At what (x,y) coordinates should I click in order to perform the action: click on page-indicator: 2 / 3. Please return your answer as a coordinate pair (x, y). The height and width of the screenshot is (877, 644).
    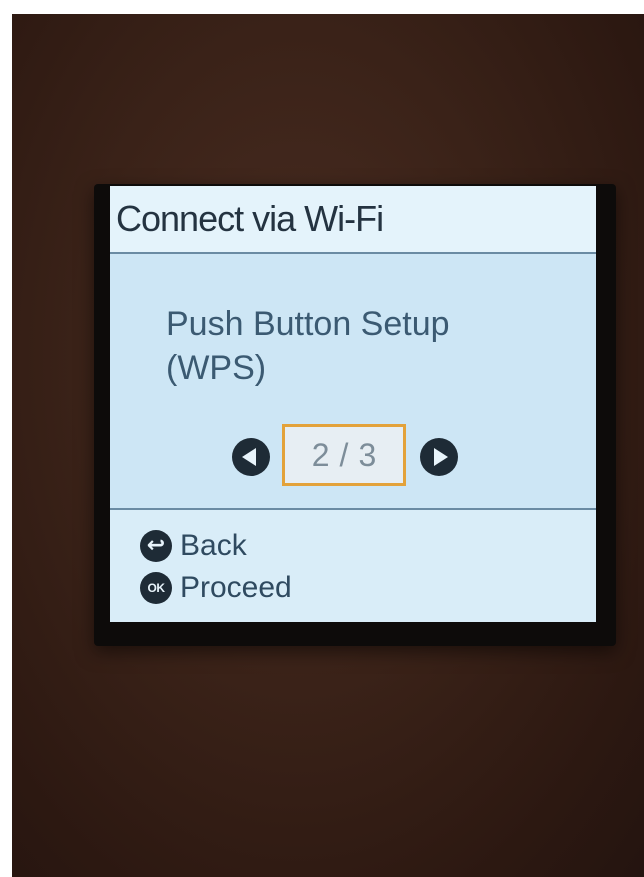
    Looking at the image, I should click on (344, 455).